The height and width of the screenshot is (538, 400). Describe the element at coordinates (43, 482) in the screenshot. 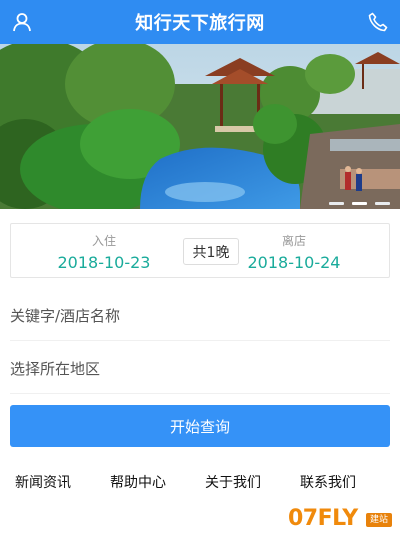

I see `footer-link-news: 新闻资讯` at that location.